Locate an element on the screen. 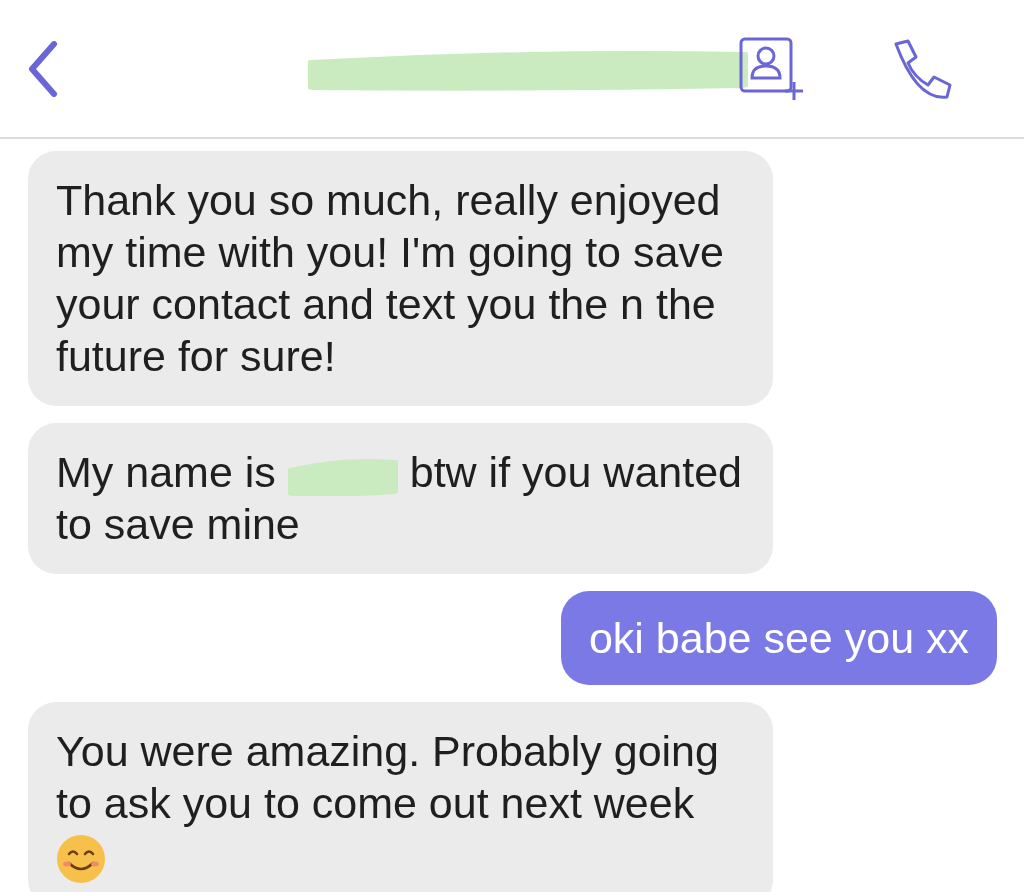  message-text: to save mine is located at coordinates (178, 524).